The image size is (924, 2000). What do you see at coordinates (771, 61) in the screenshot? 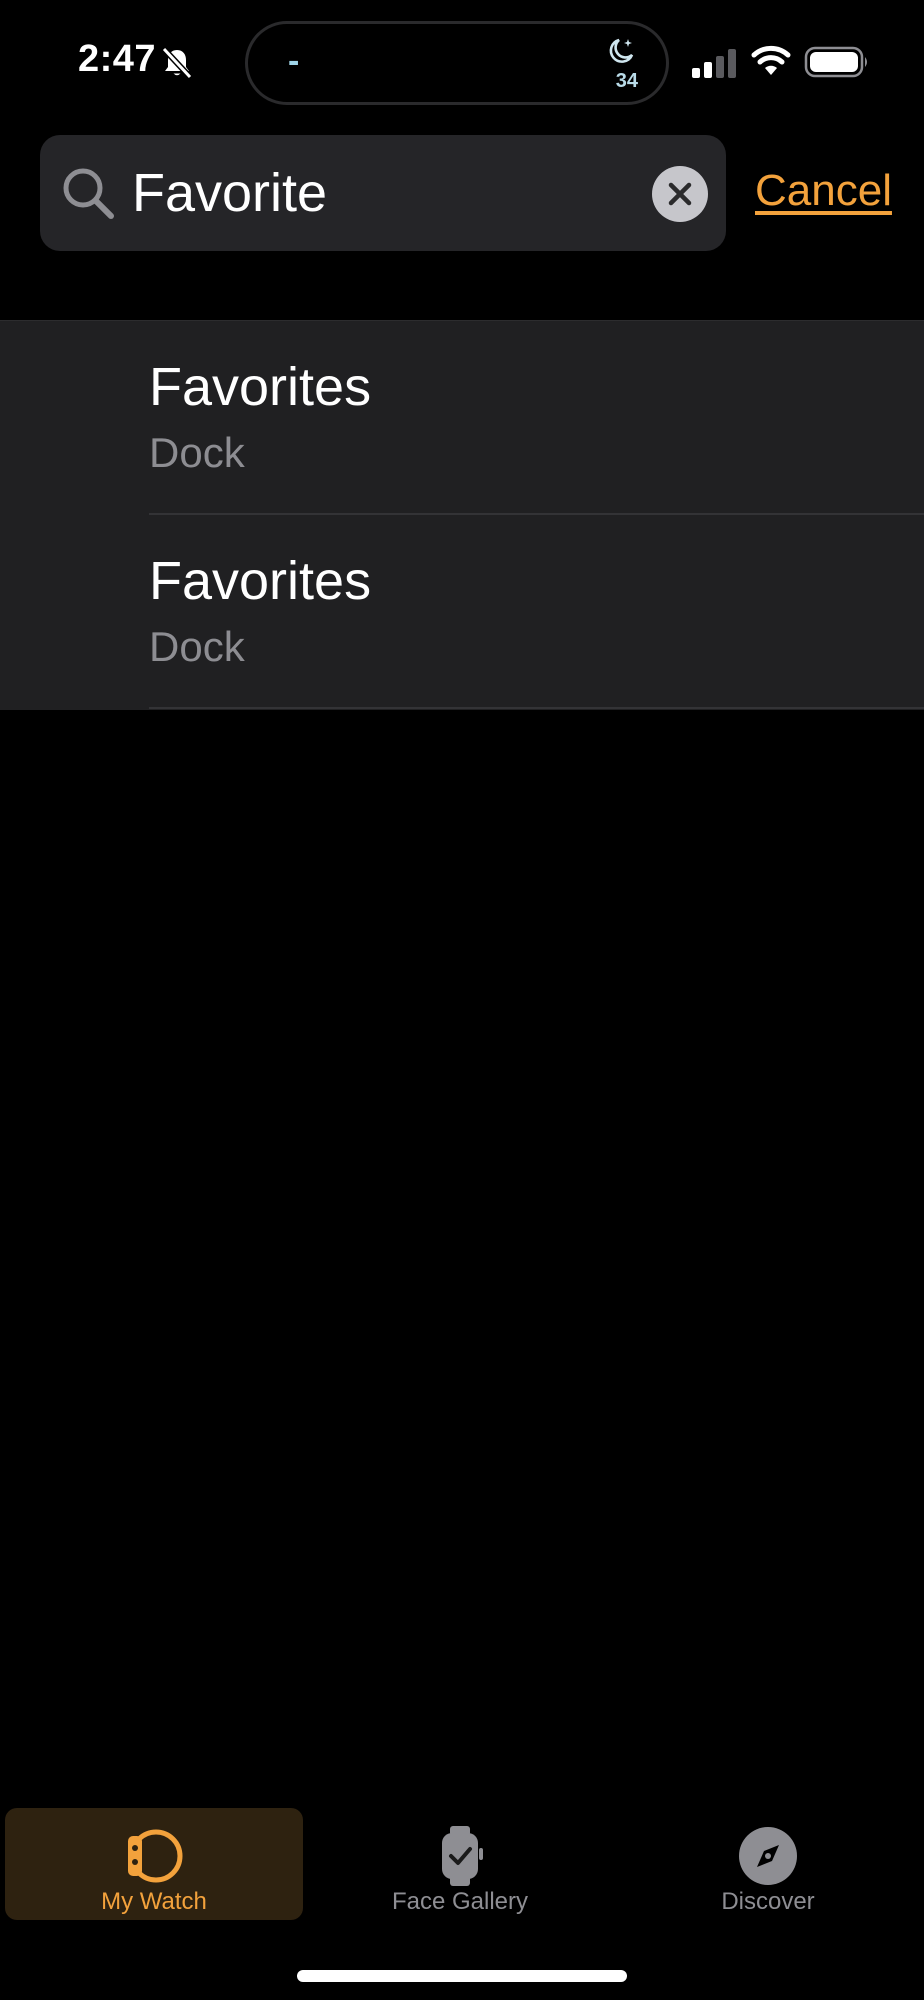
I see `wifi-icon` at bounding box center [771, 61].